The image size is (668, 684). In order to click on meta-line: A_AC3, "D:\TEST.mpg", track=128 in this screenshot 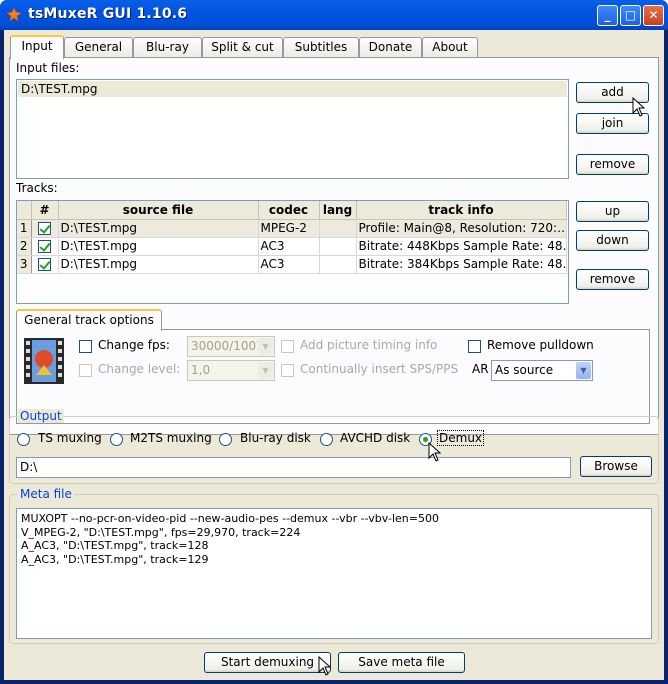, I will do `click(115, 545)`.